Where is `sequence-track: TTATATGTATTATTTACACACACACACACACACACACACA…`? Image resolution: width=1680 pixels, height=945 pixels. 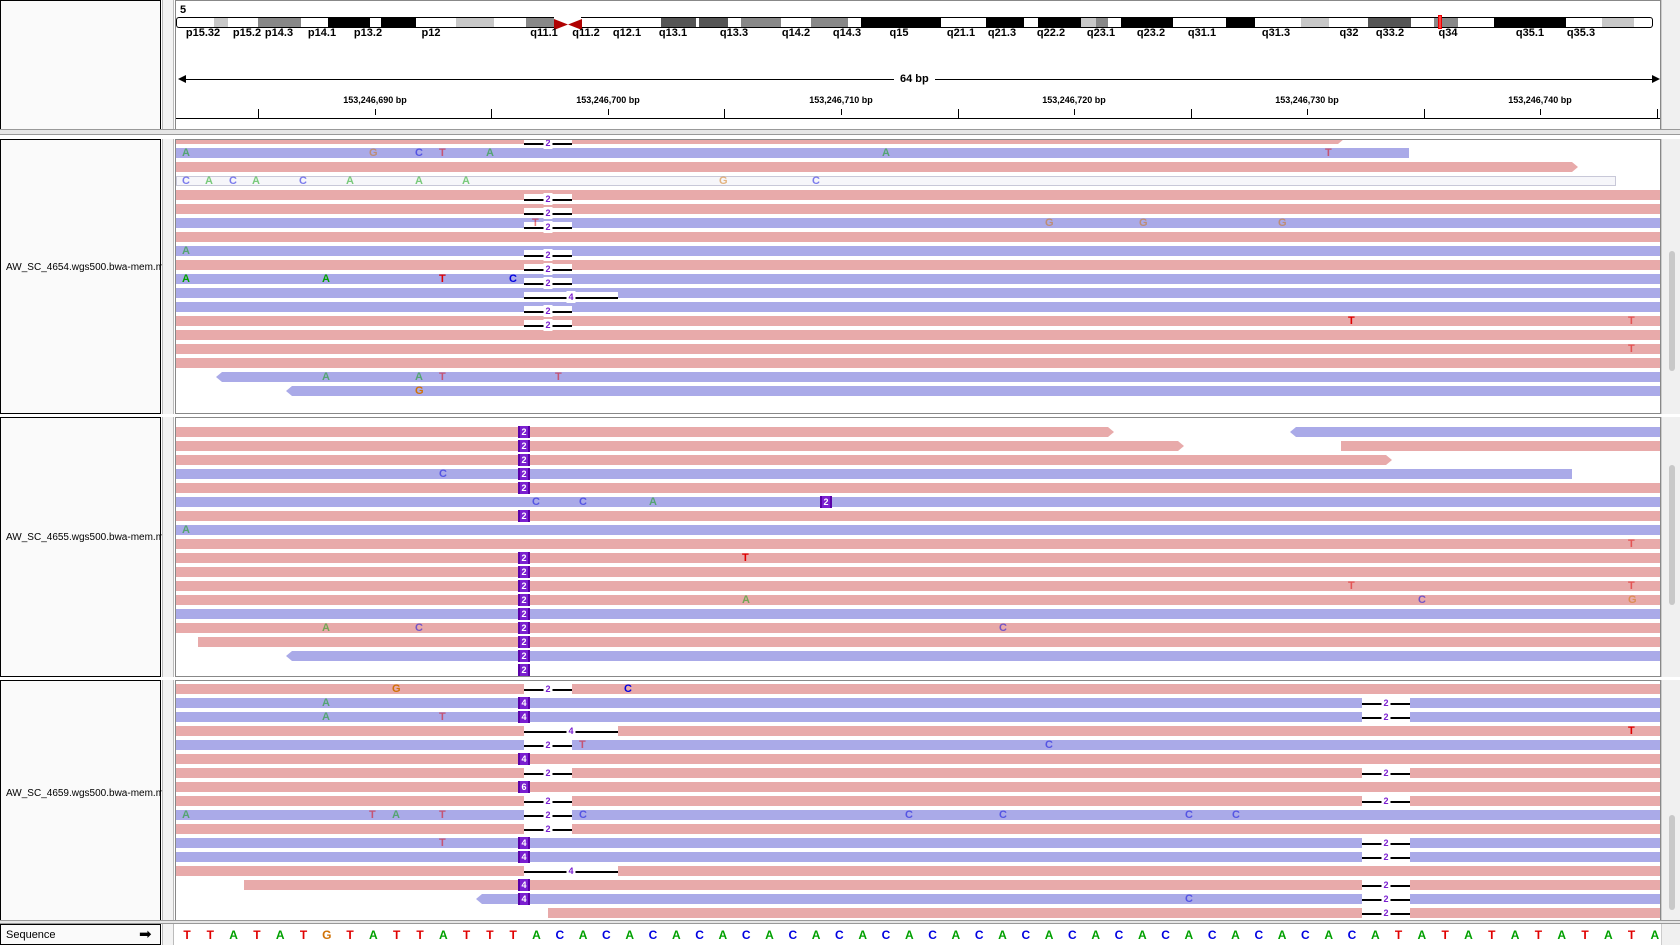 sequence-track: TTATATGTATTATTTACACACACACACACACACACACACA… is located at coordinates (927, 934).